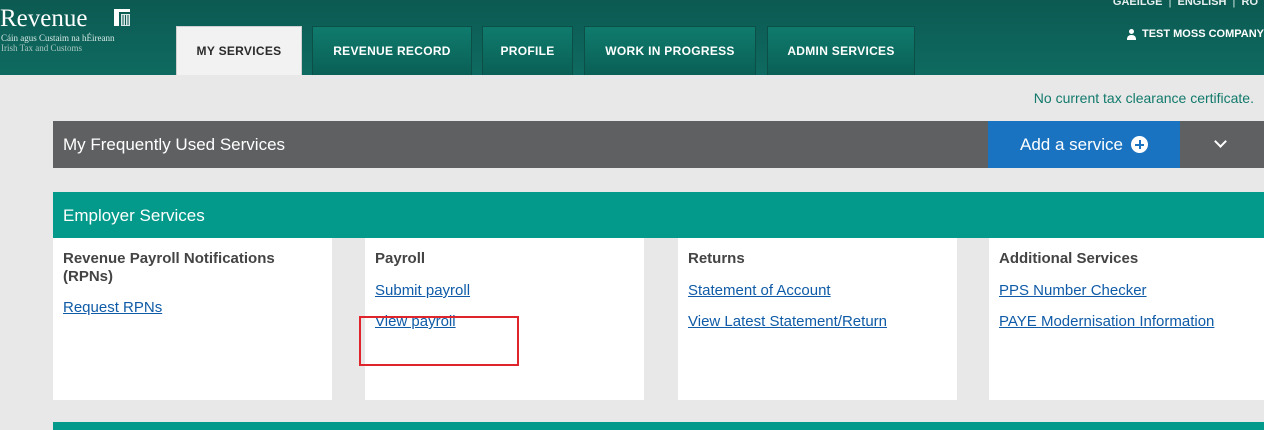  Describe the element at coordinates (392, 50) in the screenshot. I see `tab-revenue-record: REVENUE RECORD` at that location.